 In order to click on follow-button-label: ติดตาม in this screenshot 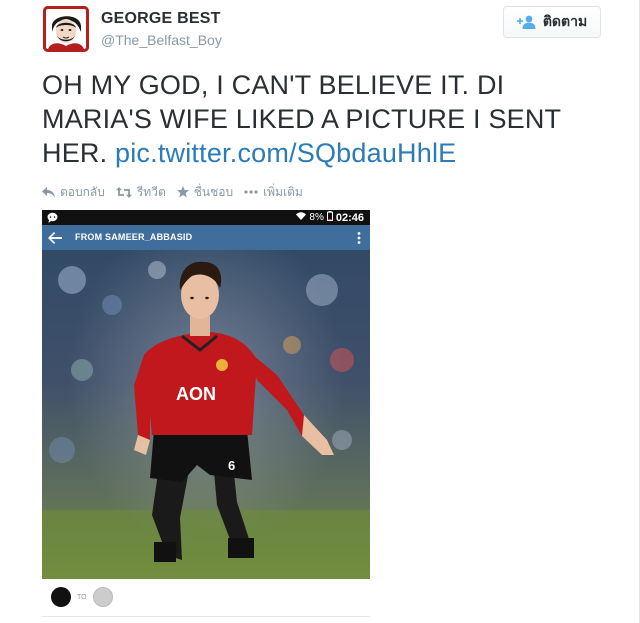, I will do `click(565, 21)`.